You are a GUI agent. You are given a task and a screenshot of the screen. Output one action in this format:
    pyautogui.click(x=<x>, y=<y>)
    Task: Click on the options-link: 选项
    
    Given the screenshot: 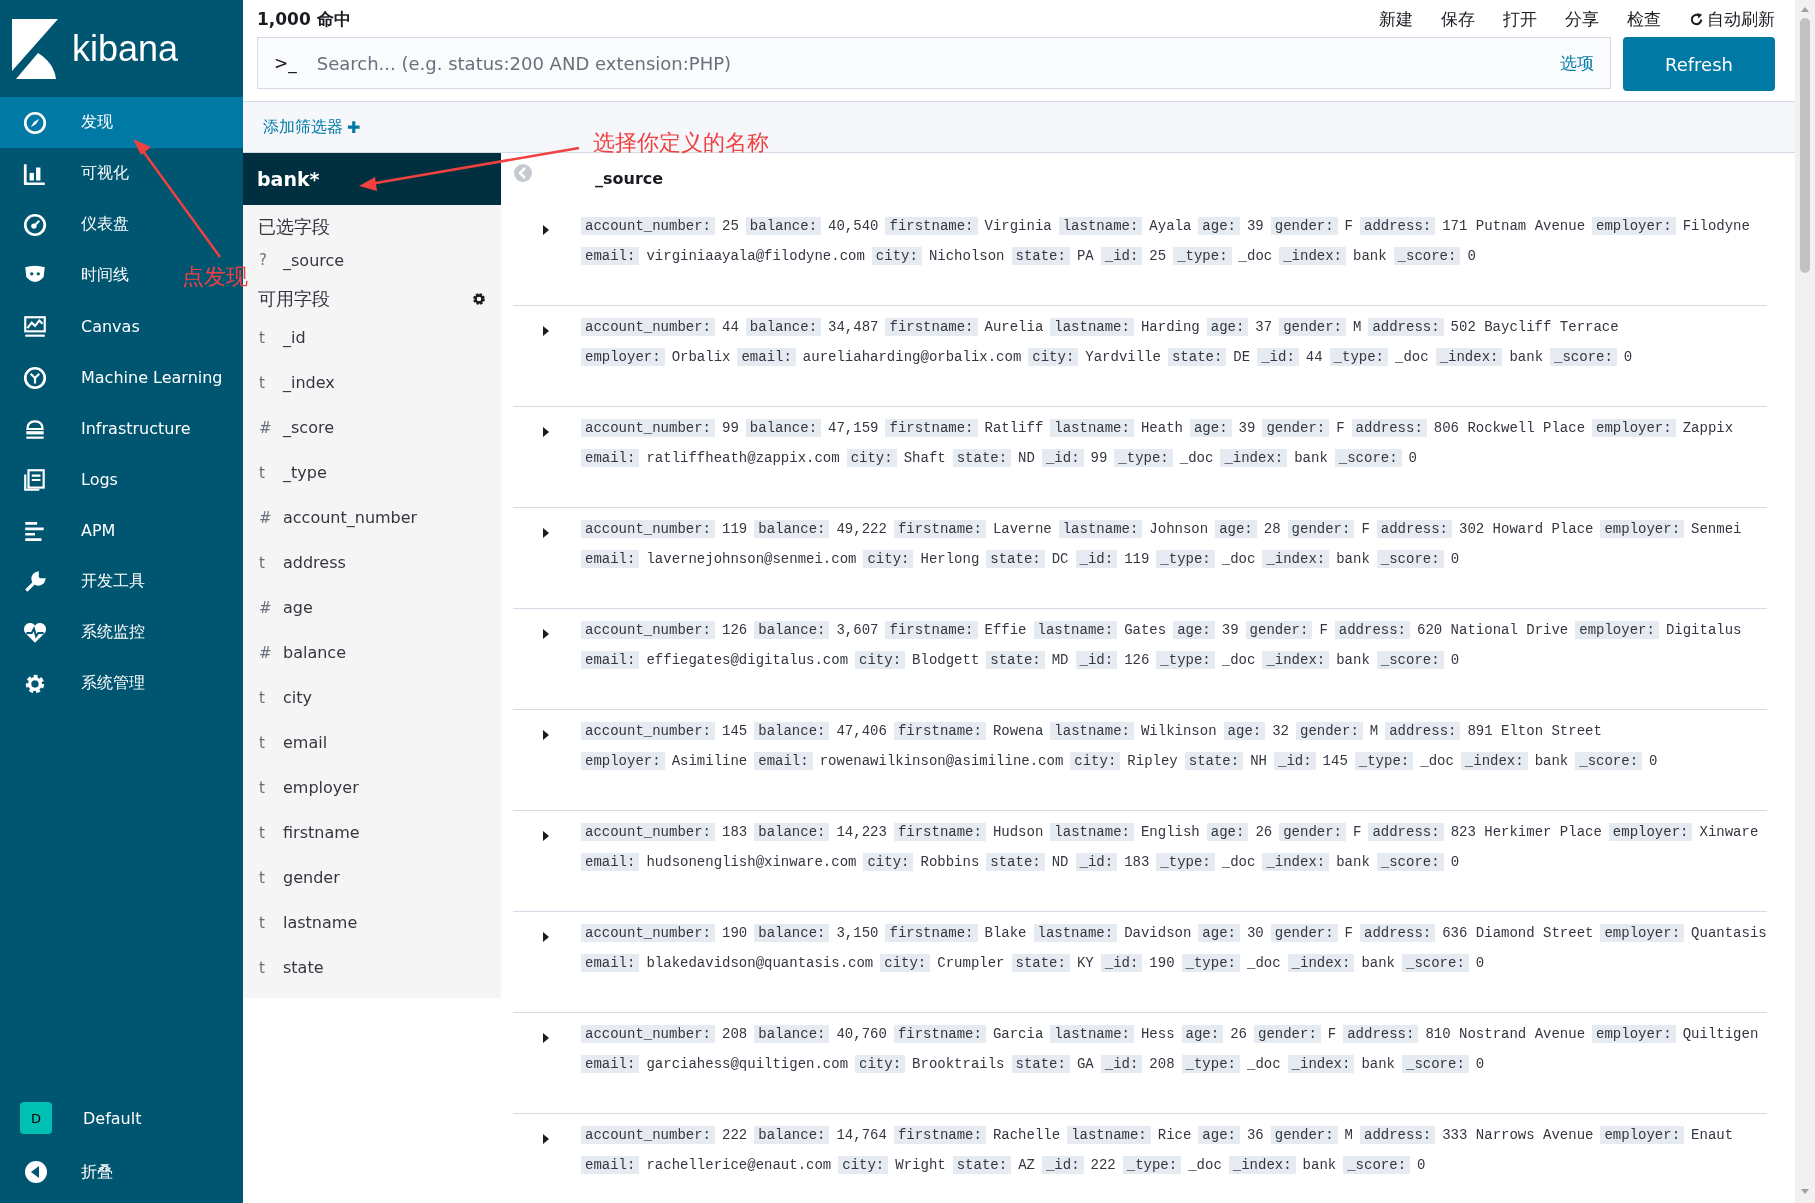 What is the action you would take?
    pyautogui.click(x=1577, y=63)
    